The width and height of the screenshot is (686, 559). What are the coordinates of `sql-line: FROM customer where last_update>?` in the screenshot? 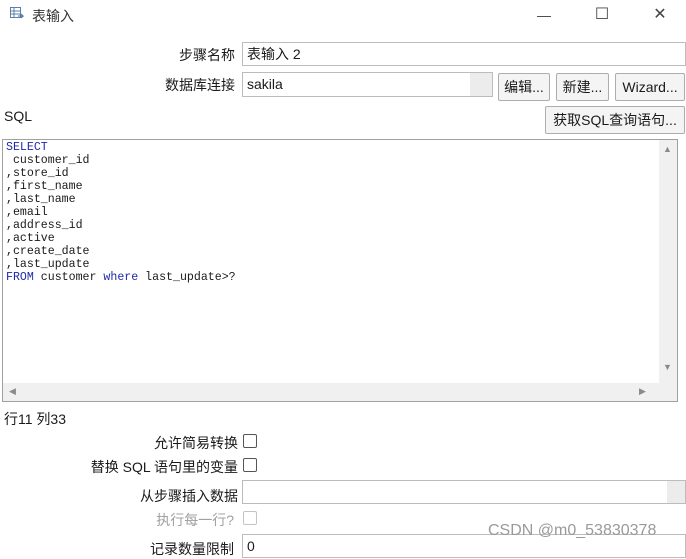 It's located at (121, 277).